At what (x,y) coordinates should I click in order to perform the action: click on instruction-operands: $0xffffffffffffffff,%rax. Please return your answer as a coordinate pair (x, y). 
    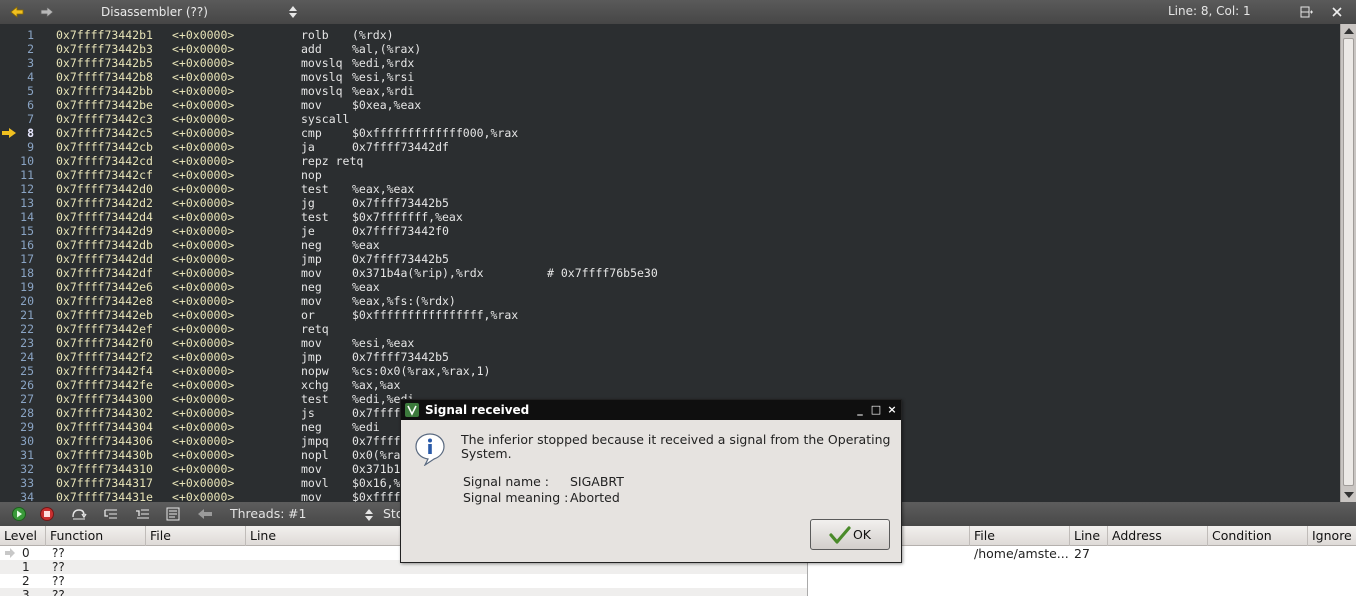
    Looking at the image, I should click on (435, 315).